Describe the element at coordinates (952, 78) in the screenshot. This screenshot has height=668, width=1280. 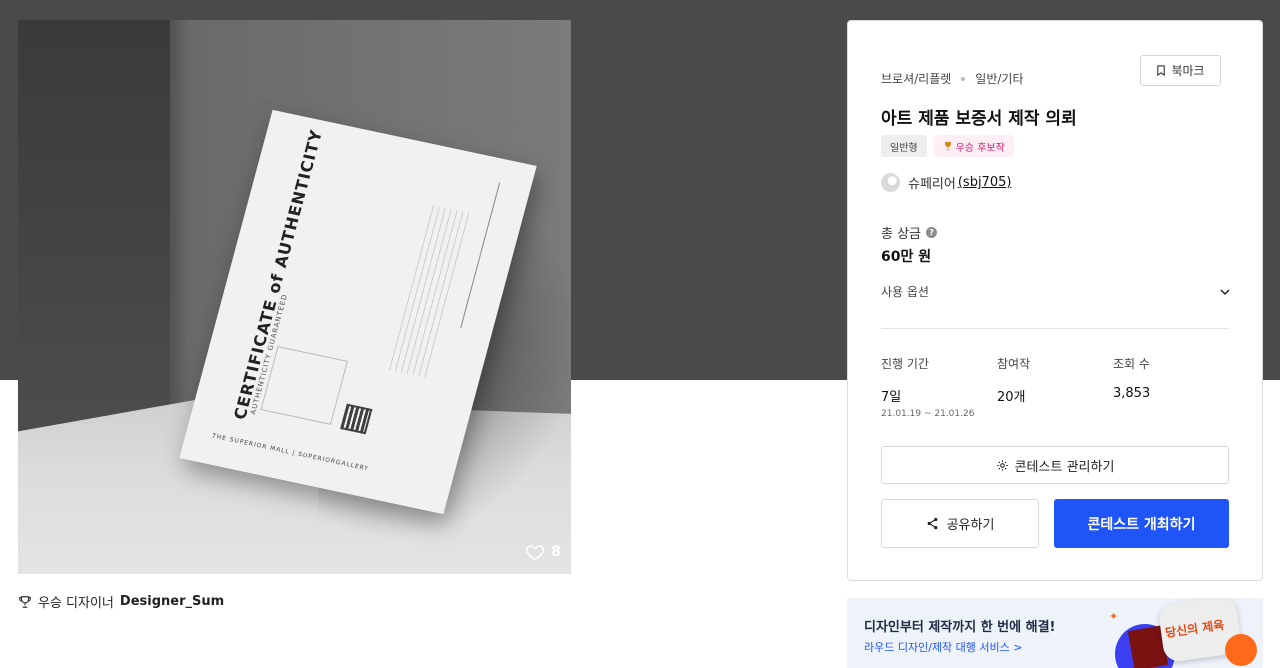
I see `breadcrumb: 브로셔/리플렛 일반/기타` at that location.